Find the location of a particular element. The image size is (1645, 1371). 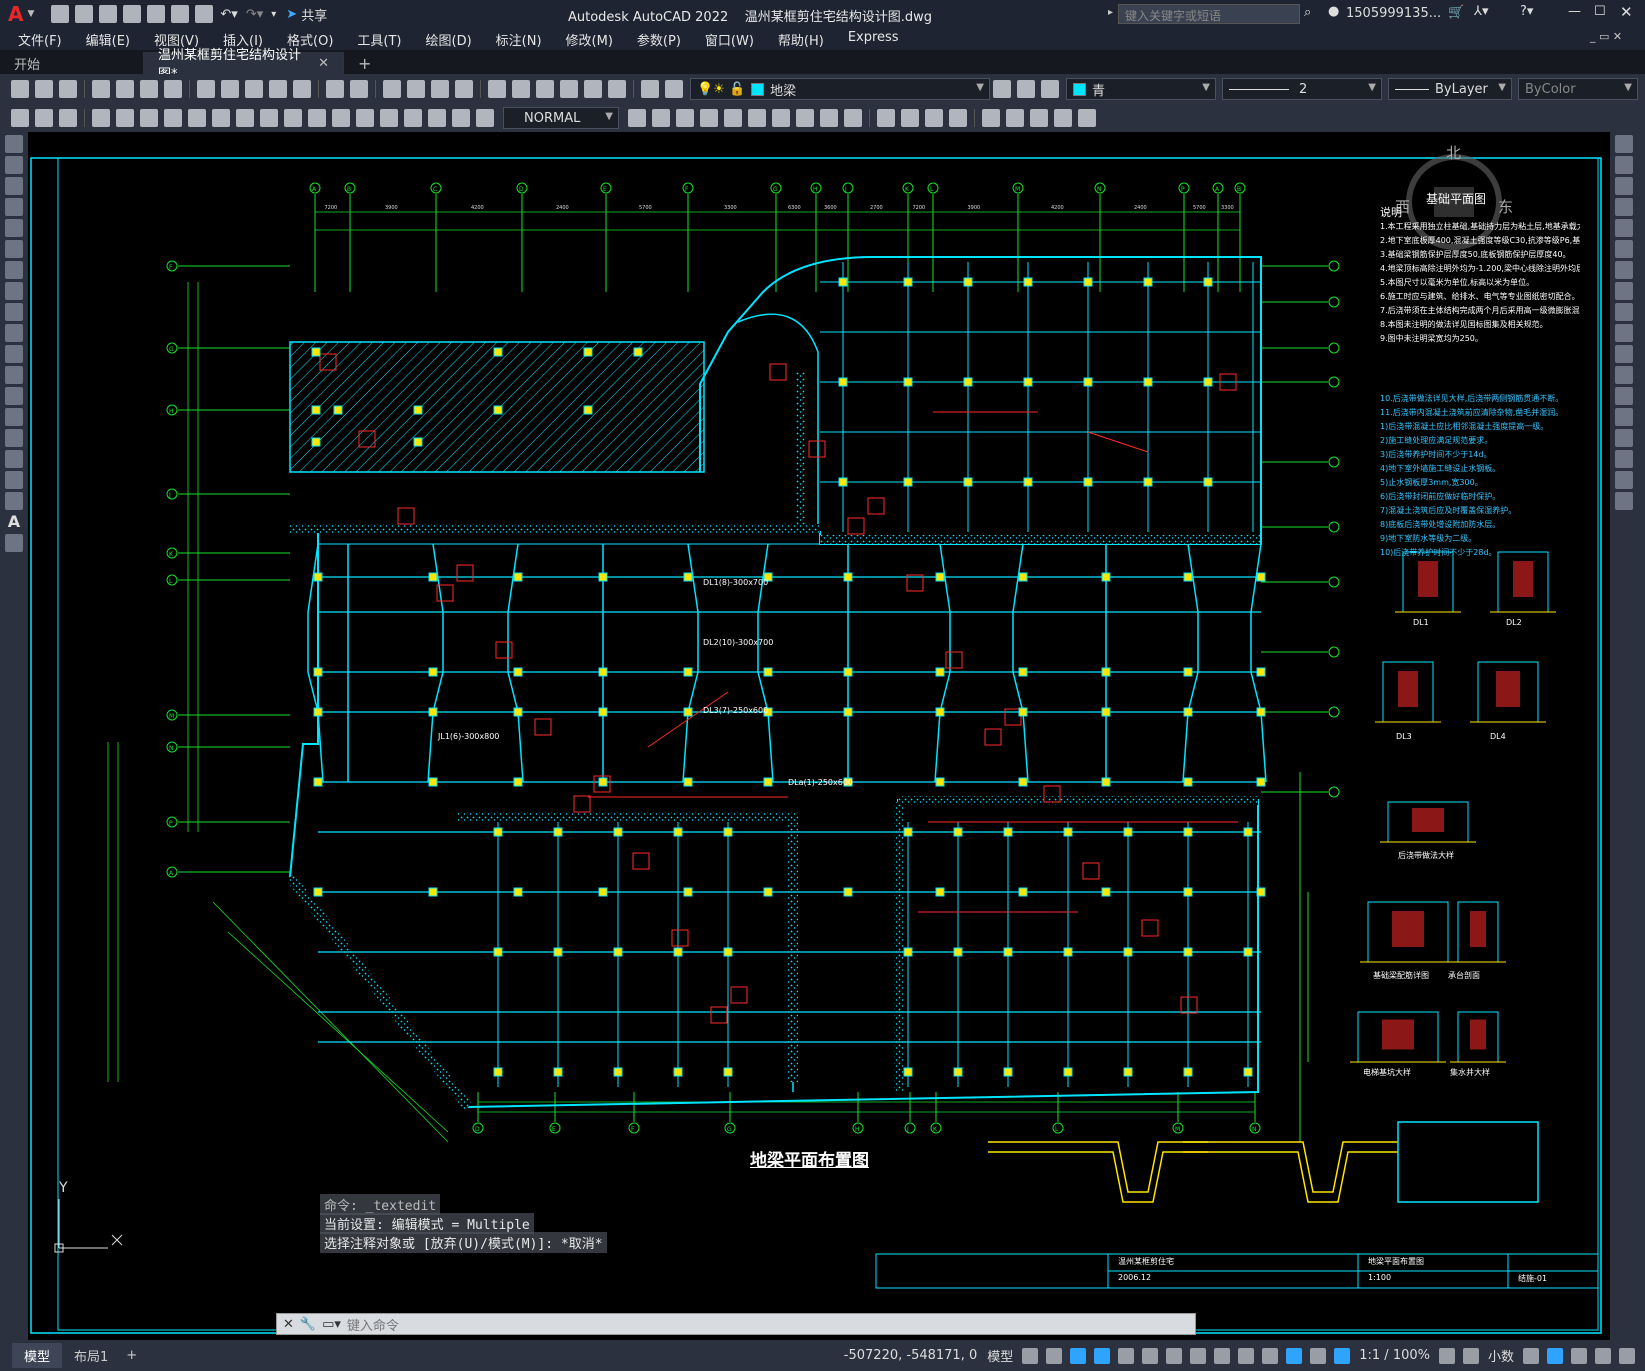

polygon-icon is located at coordinates (14, 207).